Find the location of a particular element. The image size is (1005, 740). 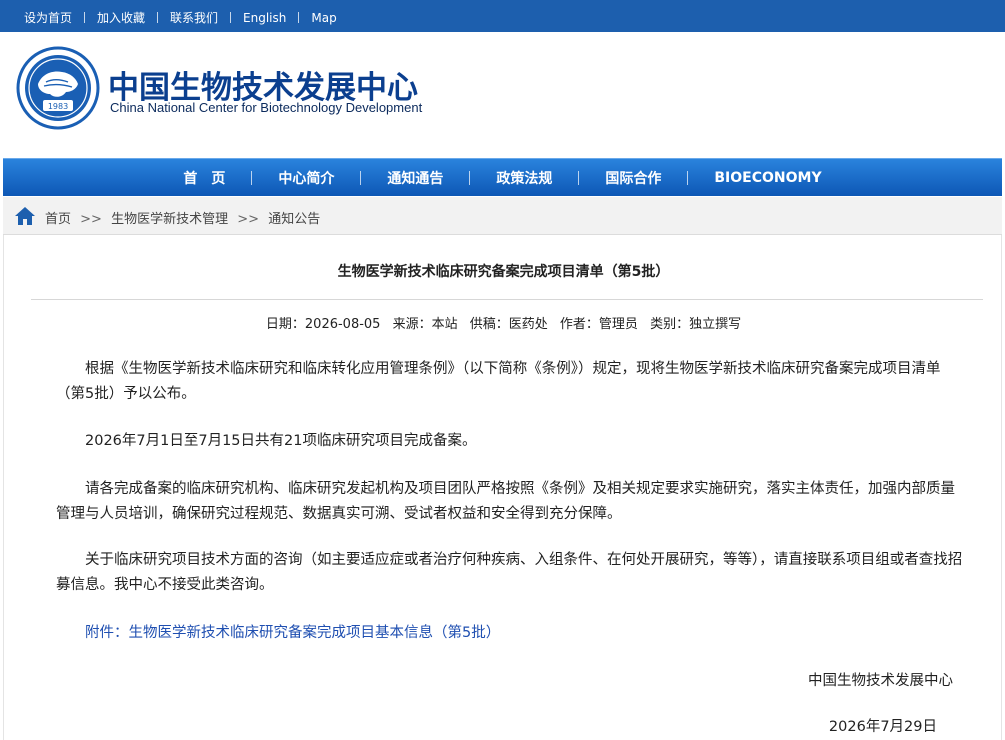

article-title: 生物医学新技术临床研究备案完成项目清单（第5批） is located at coordinates (503, 272).